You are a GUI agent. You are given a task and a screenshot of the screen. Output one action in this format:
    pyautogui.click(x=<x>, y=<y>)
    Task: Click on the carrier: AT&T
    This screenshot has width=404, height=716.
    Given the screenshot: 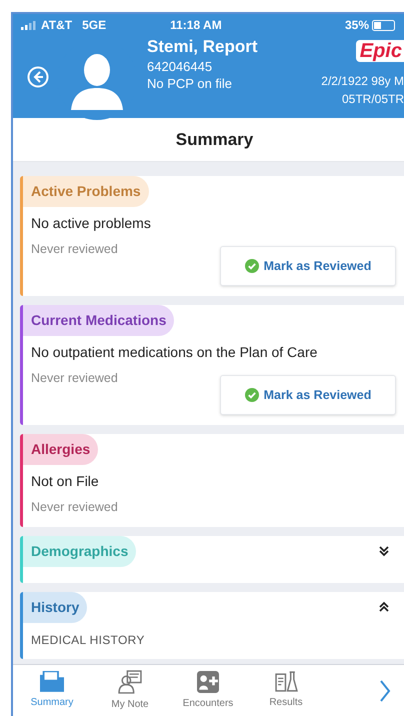 What is the action you would take?
    pyautogui.click(x=56, y=25)
    